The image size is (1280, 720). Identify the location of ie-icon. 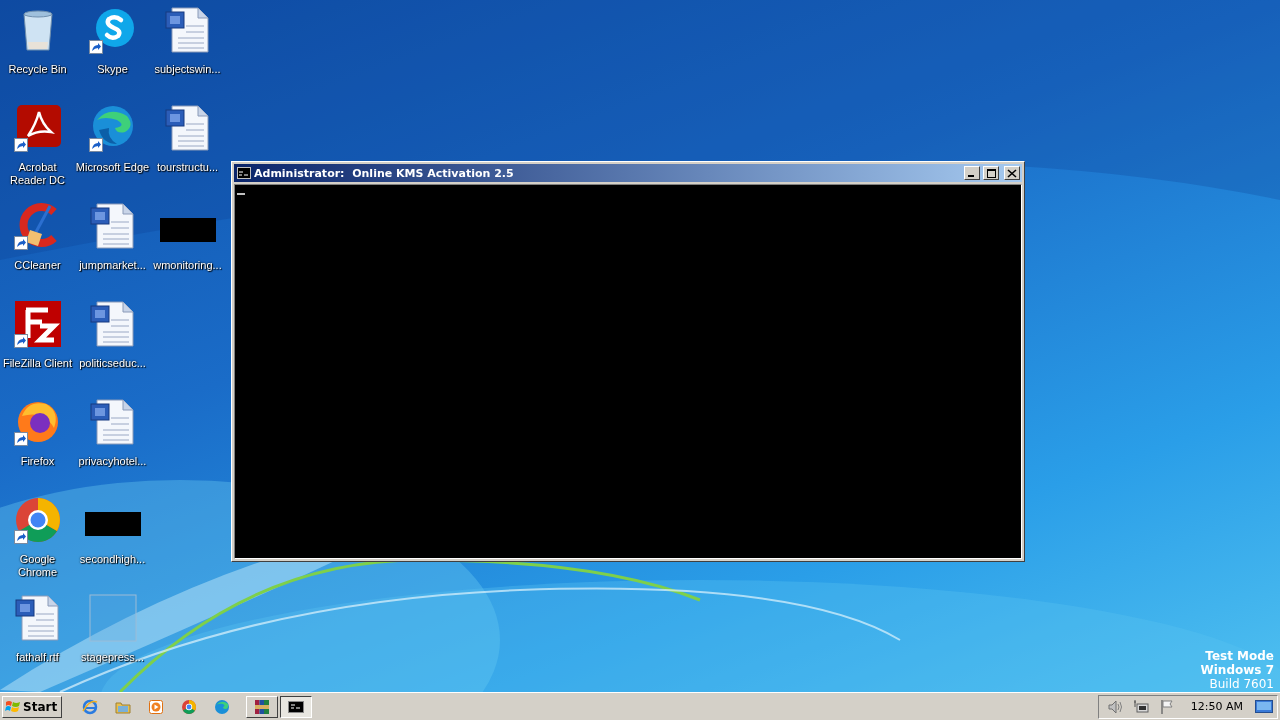
(90, 706).